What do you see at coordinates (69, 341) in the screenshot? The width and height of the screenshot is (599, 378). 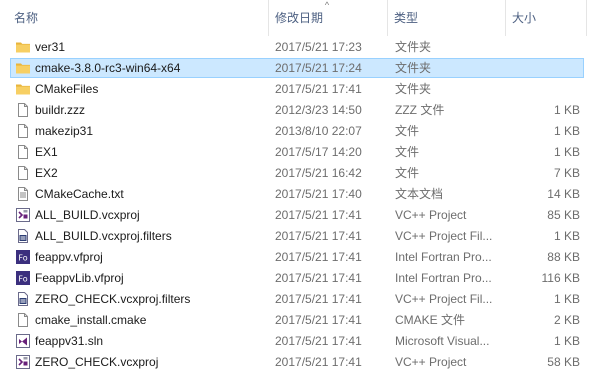 I see `file-name: feappv31.sln` at bounding box center [69, 341].